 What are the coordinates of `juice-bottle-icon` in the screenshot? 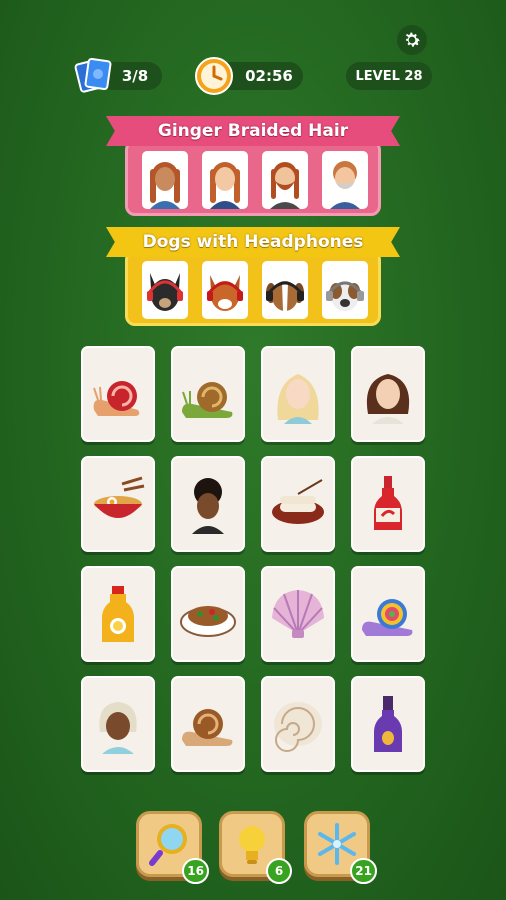 It's located at (118, 614).